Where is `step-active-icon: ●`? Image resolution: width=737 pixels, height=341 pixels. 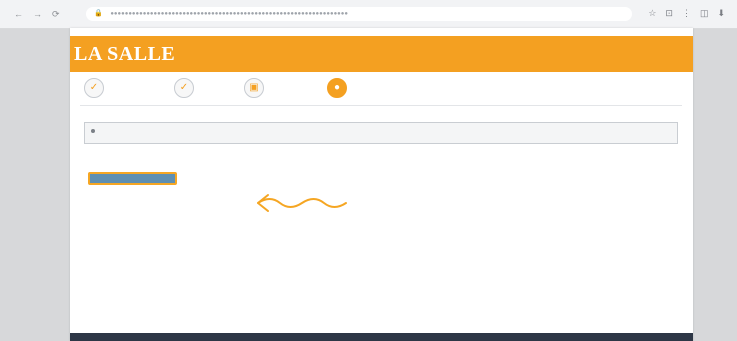 step-active-icon: ● is located at coordinates (337, 88).